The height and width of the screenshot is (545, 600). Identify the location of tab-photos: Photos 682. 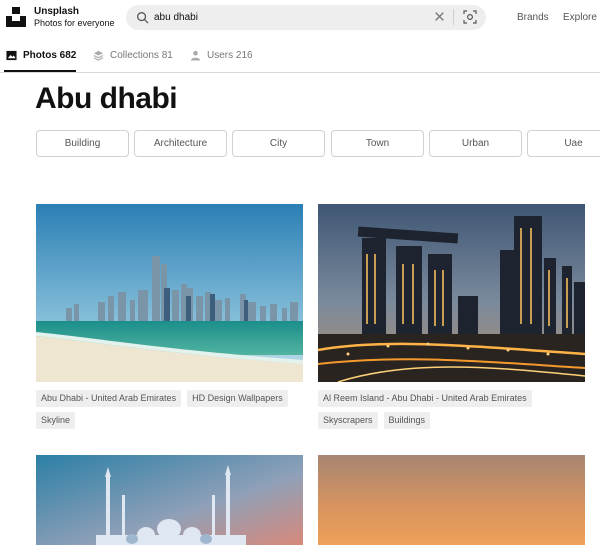
(41, 55).